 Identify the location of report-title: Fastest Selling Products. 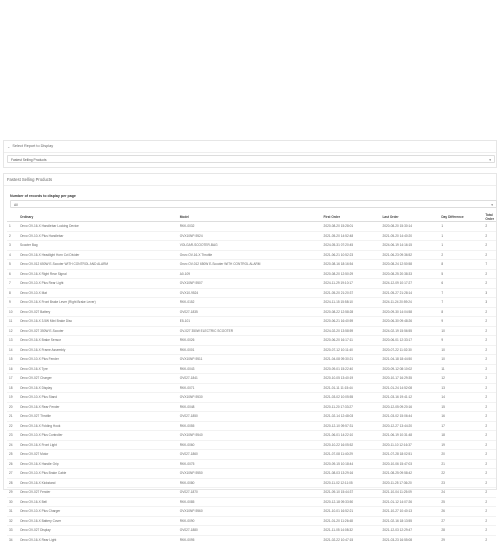
(250, 180).